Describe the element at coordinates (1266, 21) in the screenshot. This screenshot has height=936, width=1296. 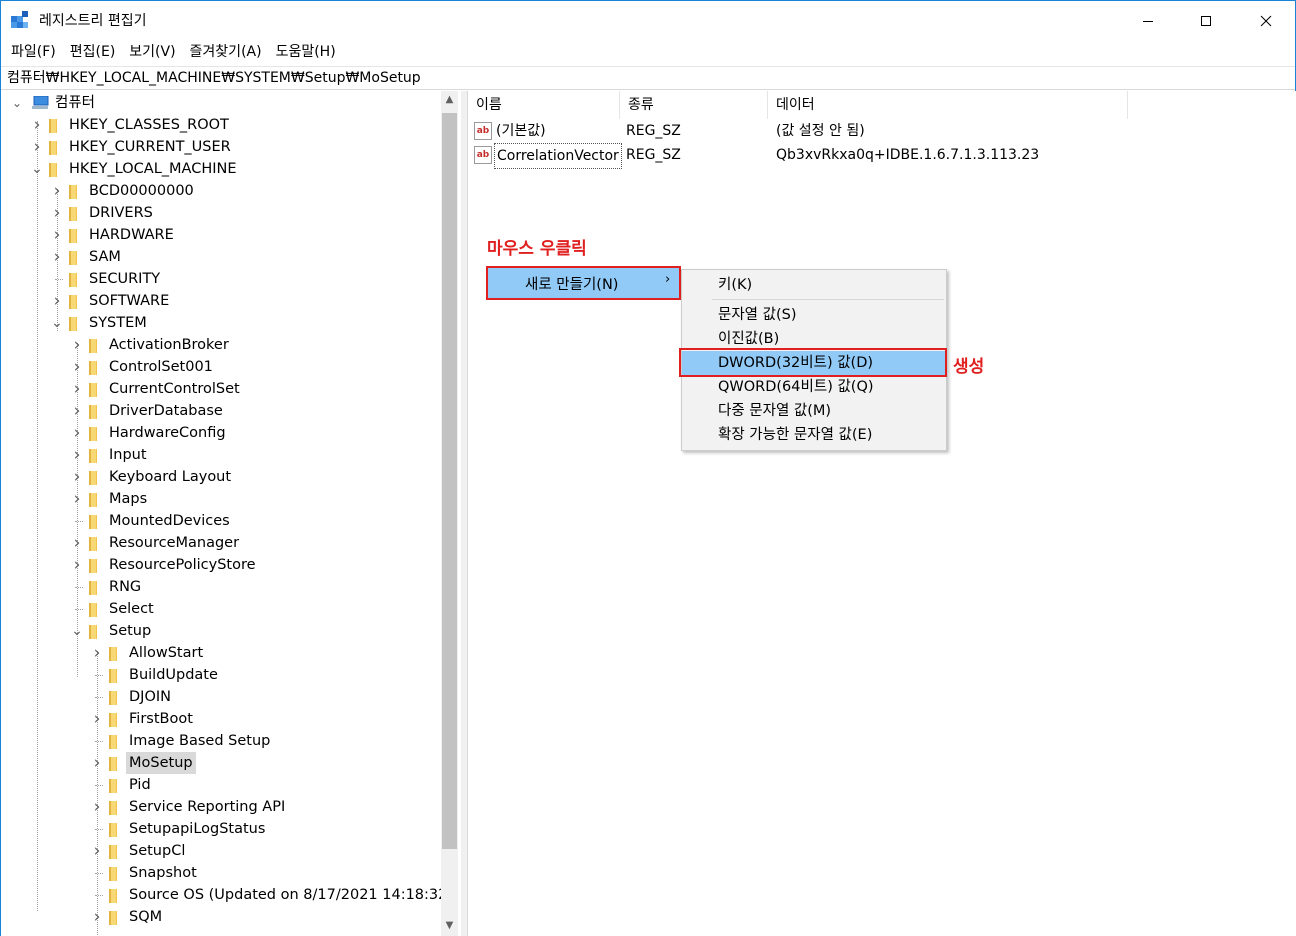
I see `close-button` at that location.